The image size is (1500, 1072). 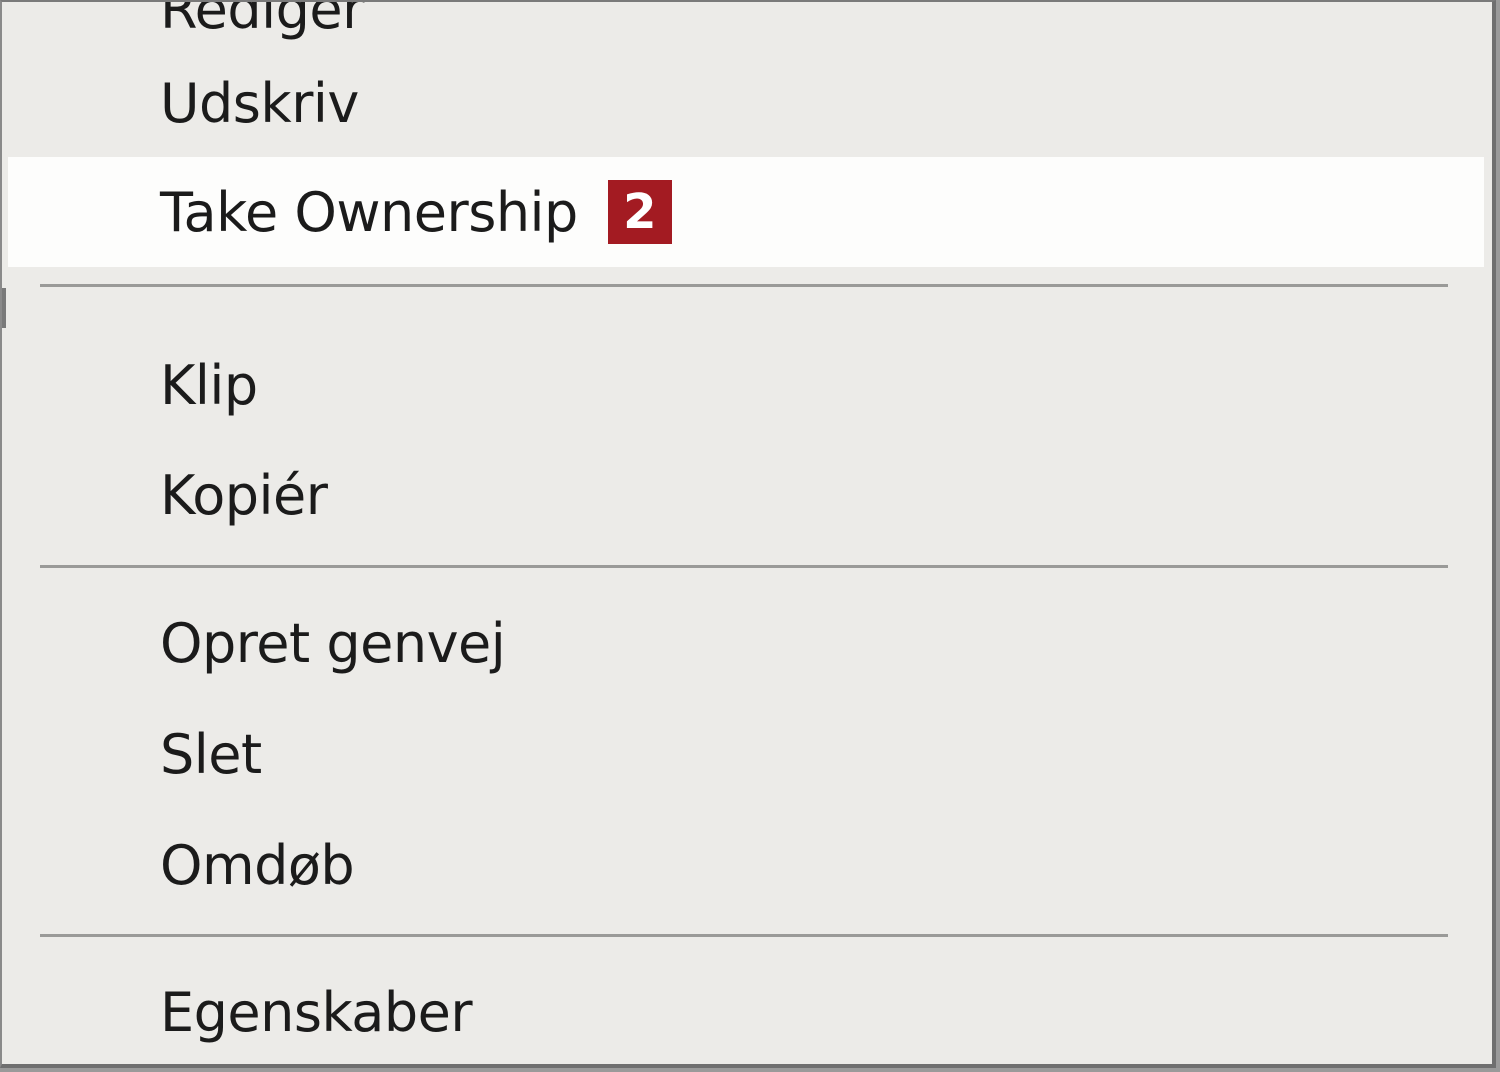 What do you see at coordinates (4, 308) in the screenshot?
I see `window-edge` at bounding box center [4, 308].